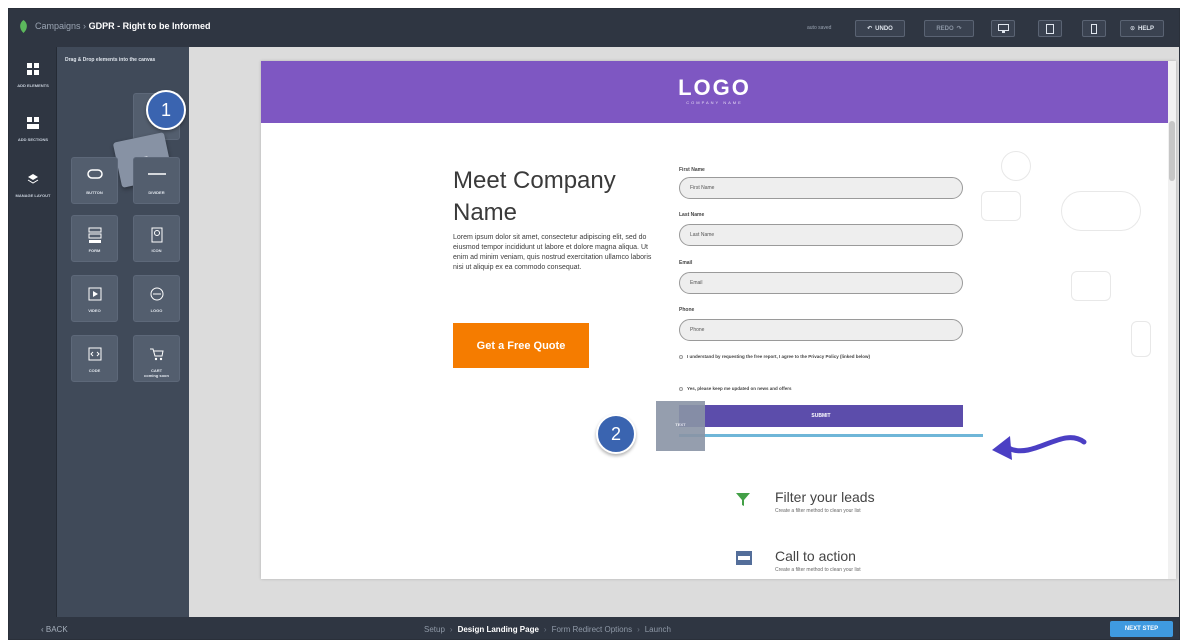 This screenshot has height=642, width=1187. Describe the element at coordinates (681, 388) in the screenshot. I see `newsletter-radio` at that location.